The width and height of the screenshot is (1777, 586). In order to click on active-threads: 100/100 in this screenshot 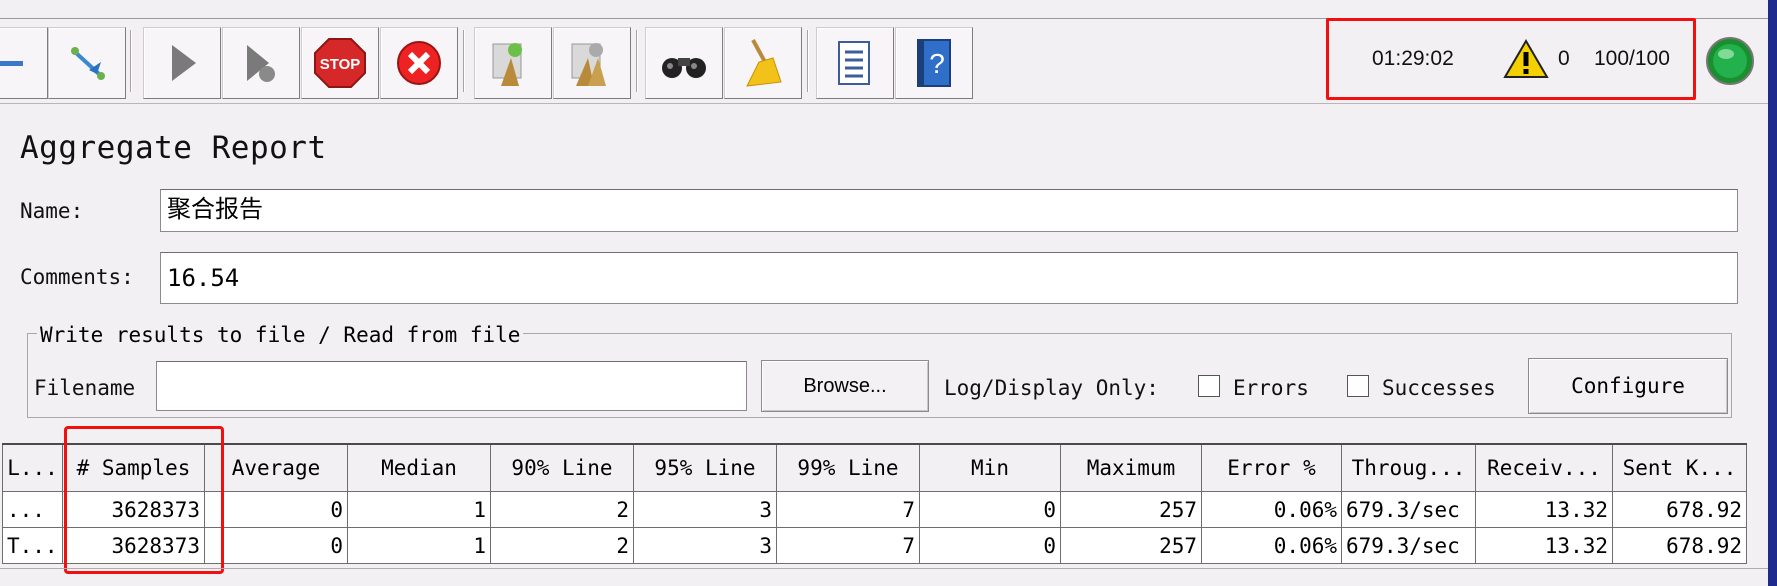, I will do `click(1632, 58)`.